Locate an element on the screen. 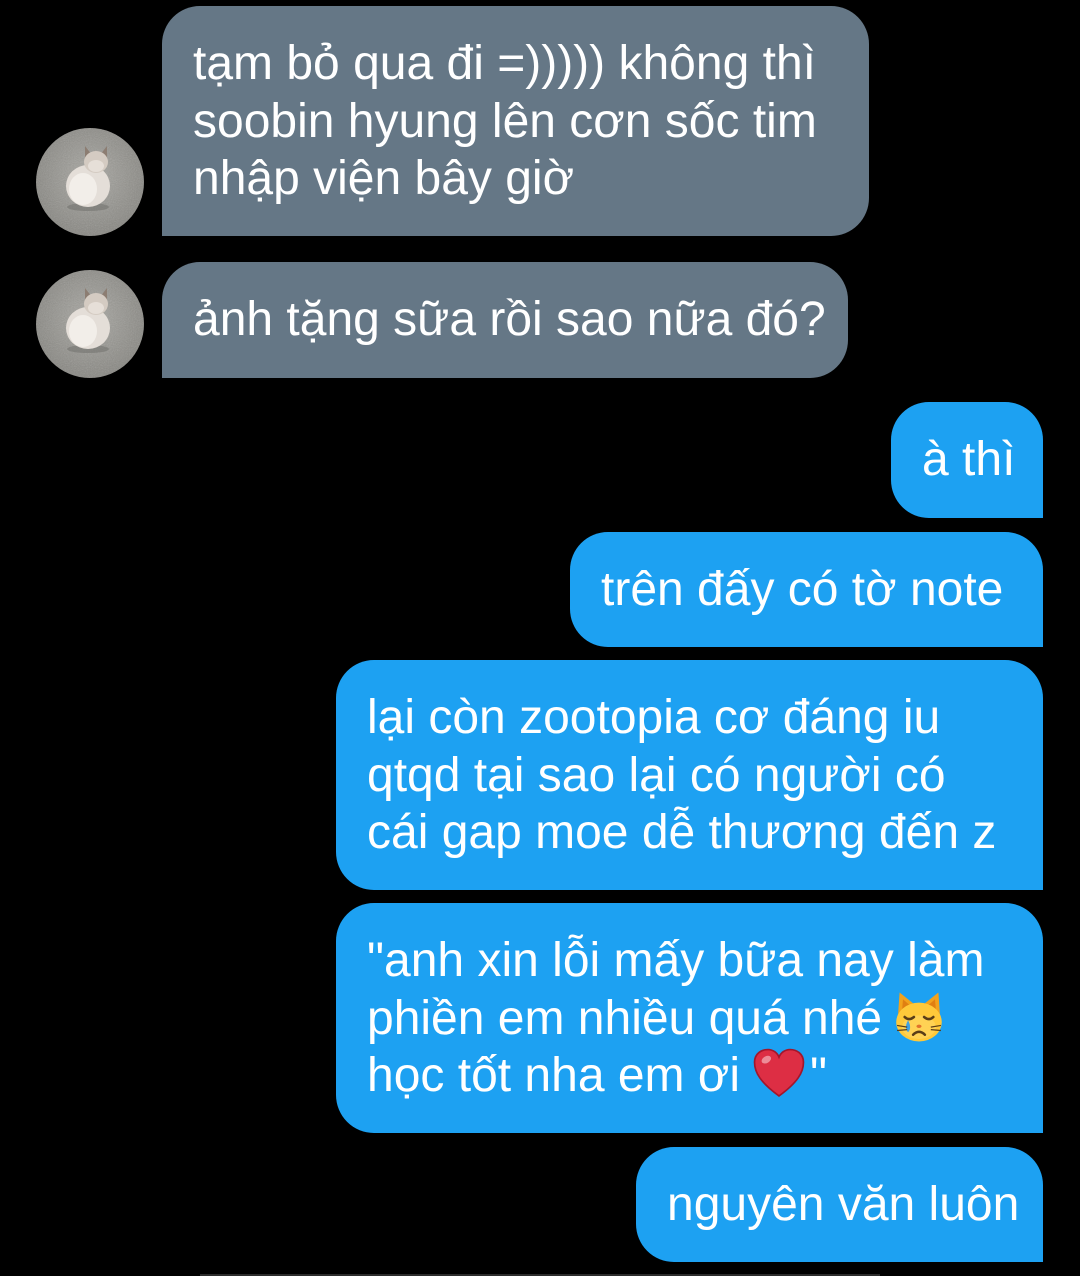 This screenshot has height=1276, width=1080. message-text: "anh xin lỗi mấy bữa nay làm is located at coordinates (676, 960).